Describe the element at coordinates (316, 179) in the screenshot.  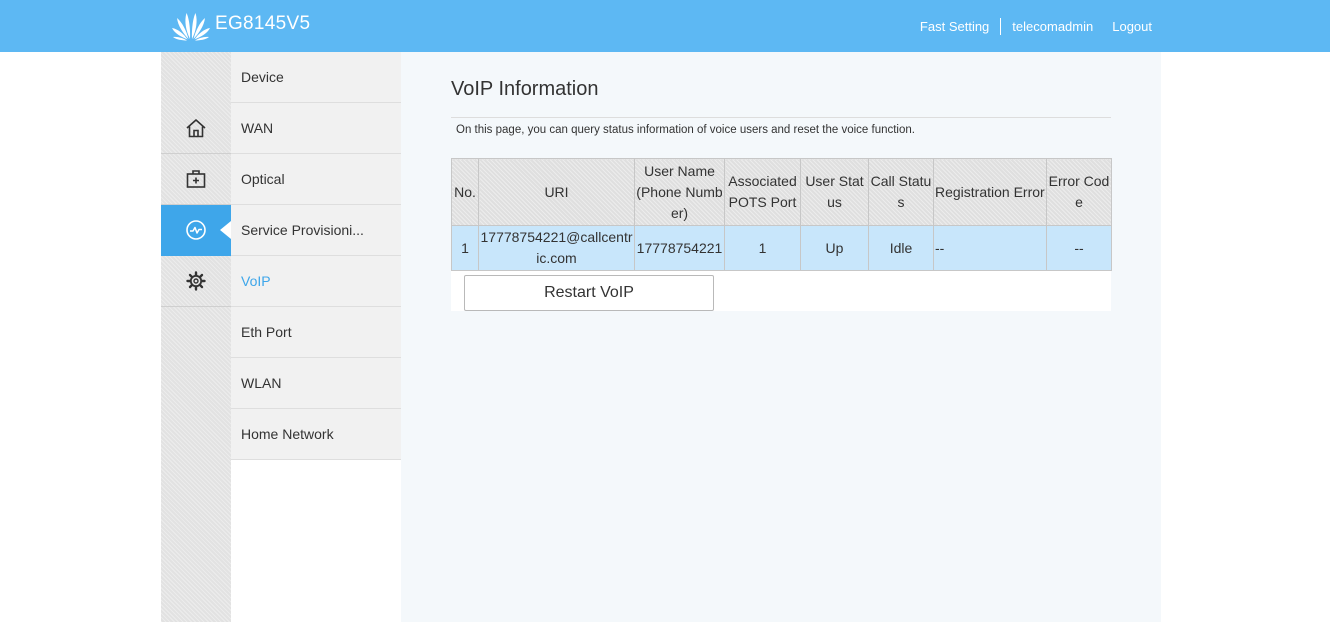
I see `menu-item-optical: Optical` at that location.